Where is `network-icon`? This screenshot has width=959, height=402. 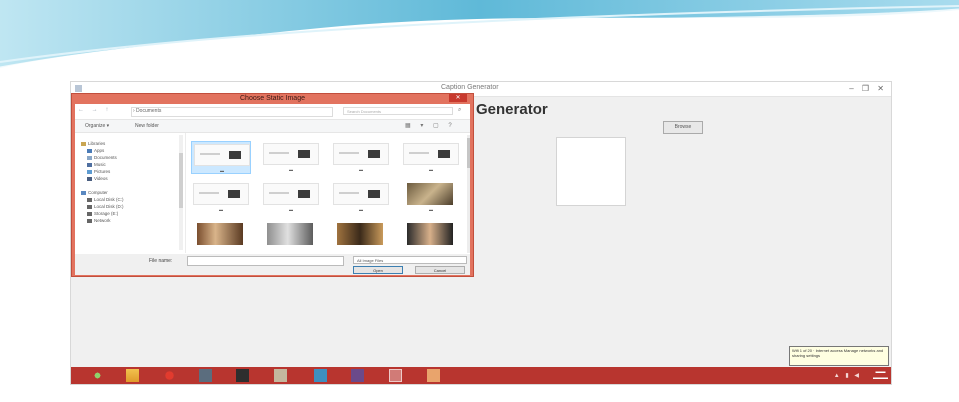 network-icon is located at coordinates (89, 220).